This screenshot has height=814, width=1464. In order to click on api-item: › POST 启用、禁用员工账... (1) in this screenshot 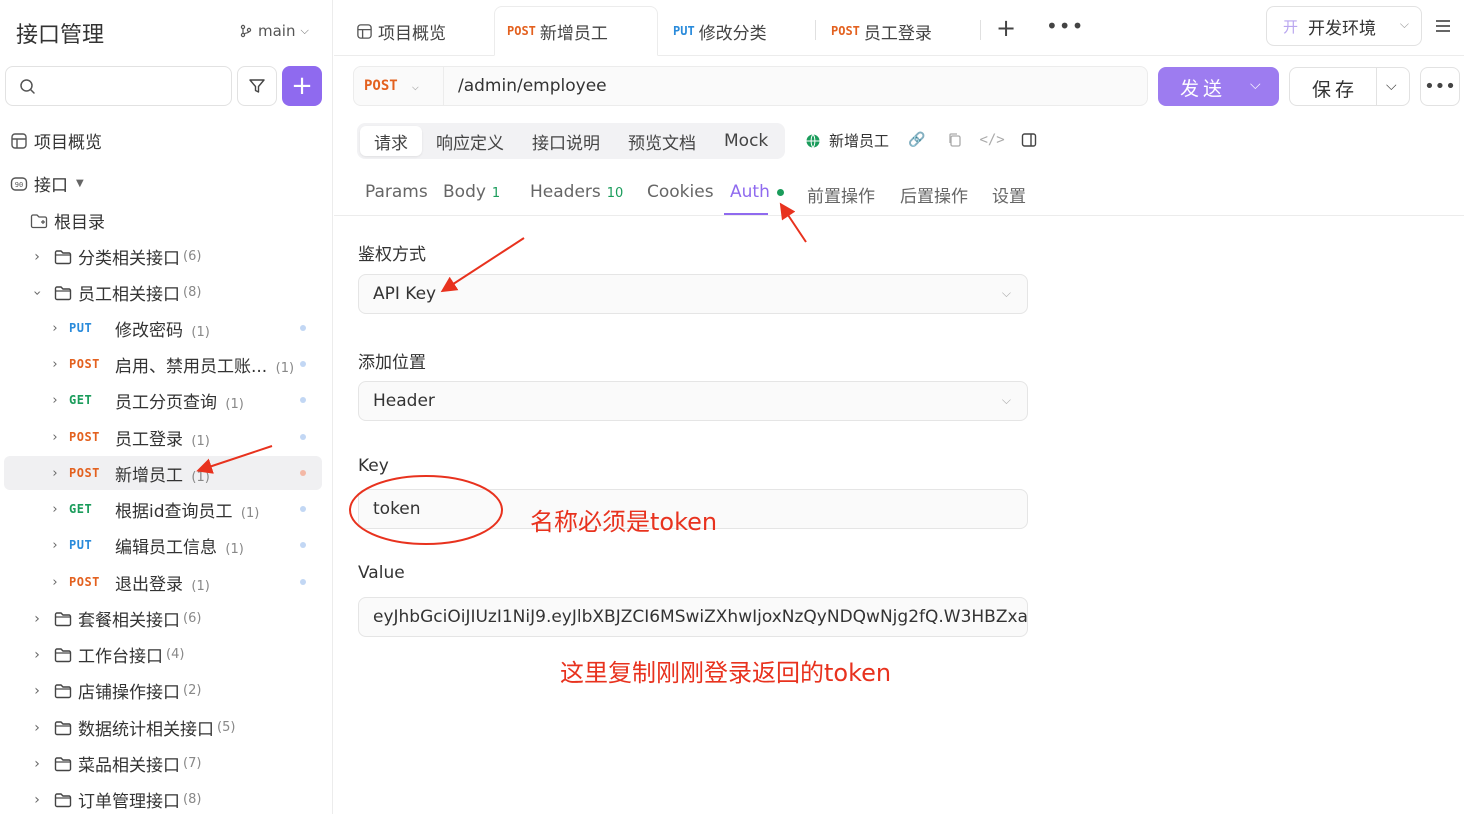, I will do `click(163, 364)`.